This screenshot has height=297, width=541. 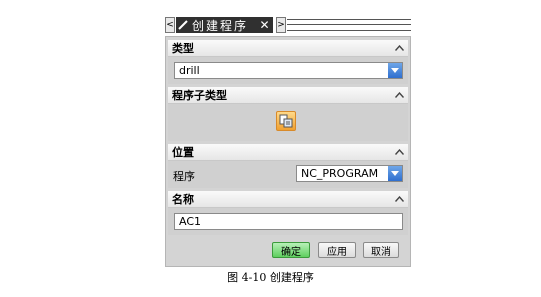 I want to click on type-section-body: drill, so click(x=288, y=70).